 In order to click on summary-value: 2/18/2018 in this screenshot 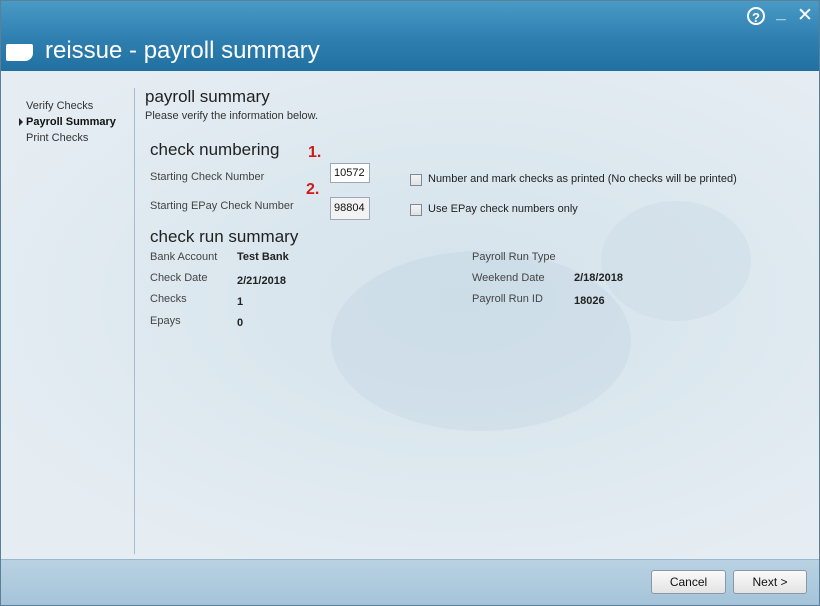, I will do `click(598, 278)`.